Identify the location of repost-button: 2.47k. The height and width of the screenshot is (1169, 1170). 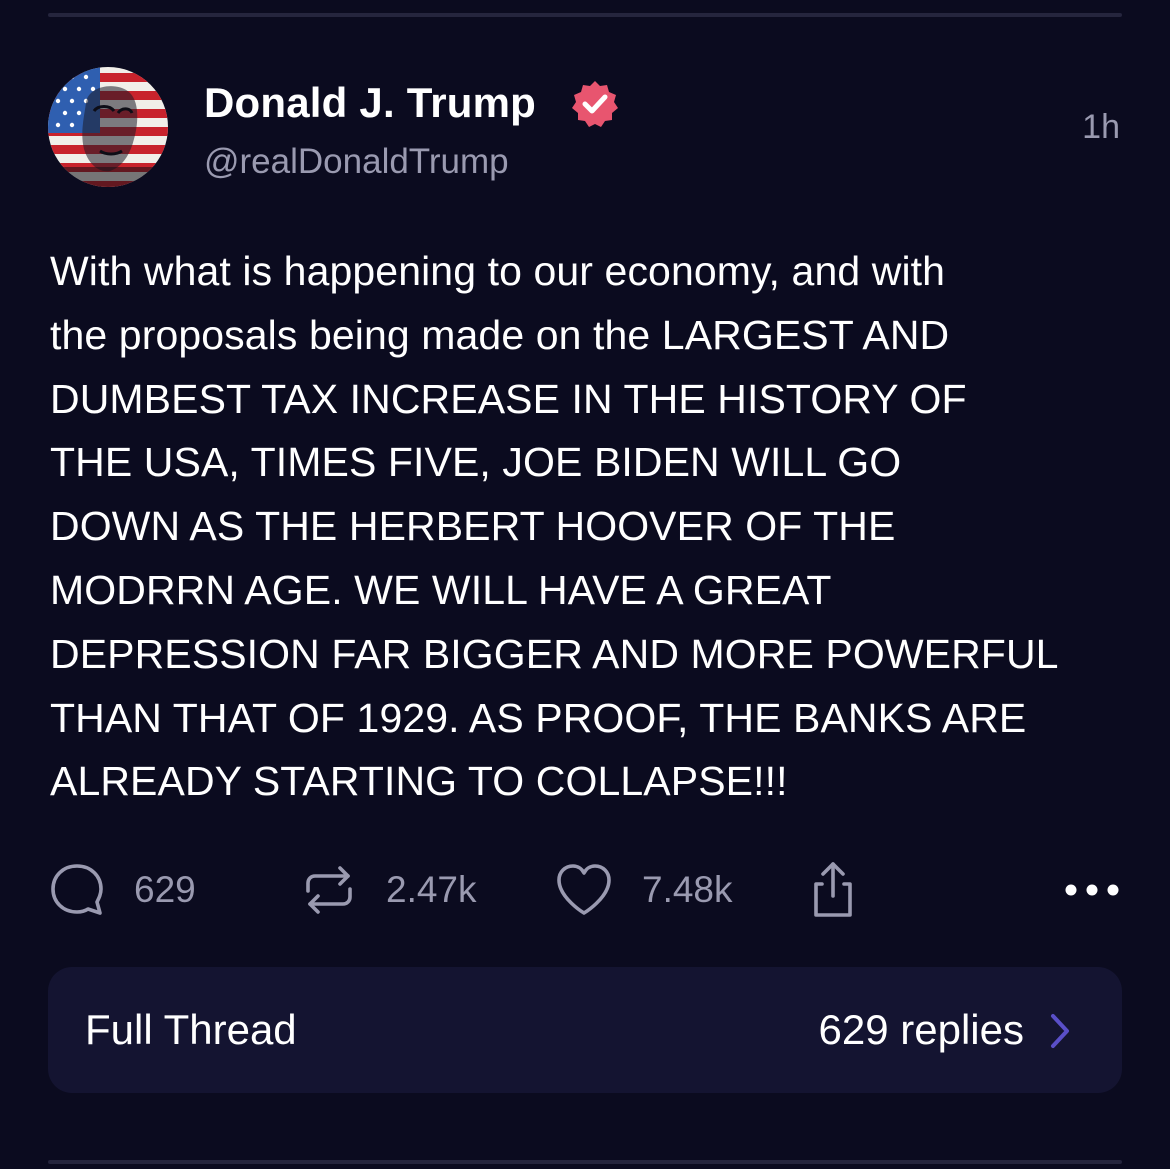
(388, 890).